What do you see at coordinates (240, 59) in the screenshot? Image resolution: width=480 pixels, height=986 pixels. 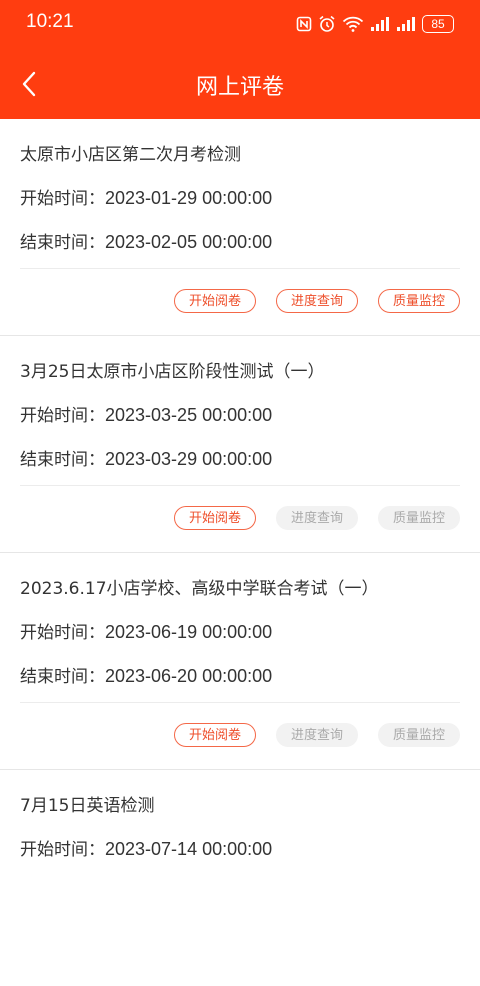 I see `app-header: 10:21 85 网上评卷` at bounding box center [240, 59].